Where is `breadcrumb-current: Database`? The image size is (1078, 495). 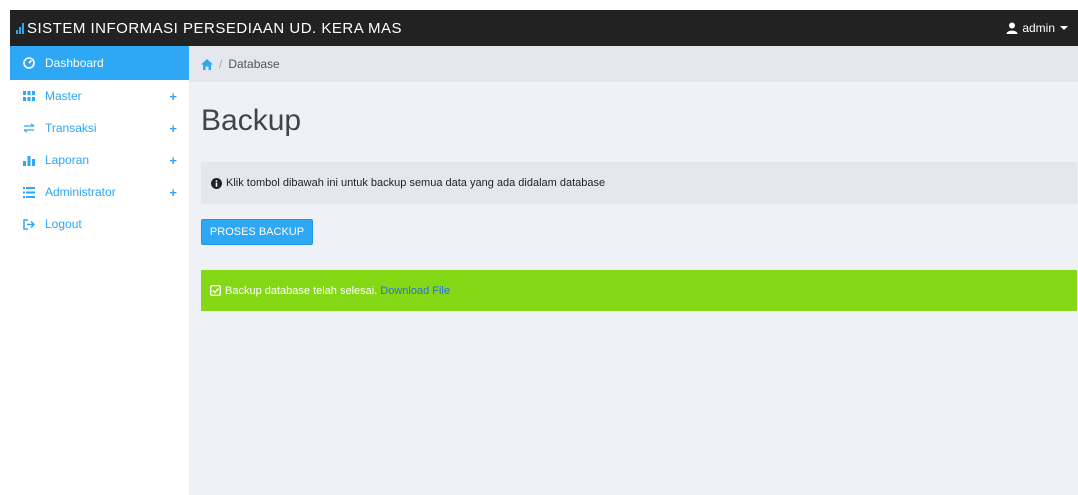 breadcrumb-current: Database is located at coordinates (254, 64).